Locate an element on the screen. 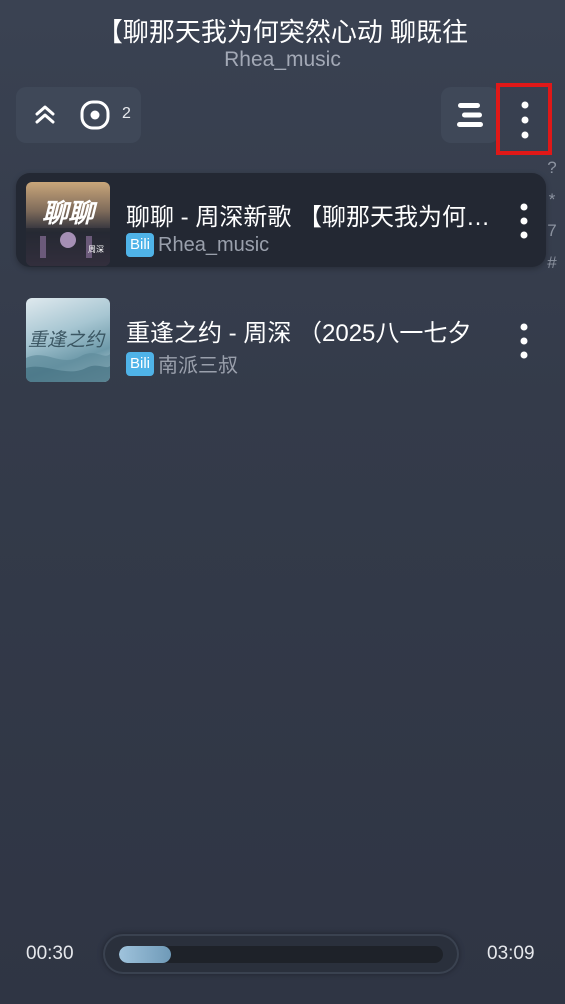  list-sort-icon is located at coordinates (470, 115).